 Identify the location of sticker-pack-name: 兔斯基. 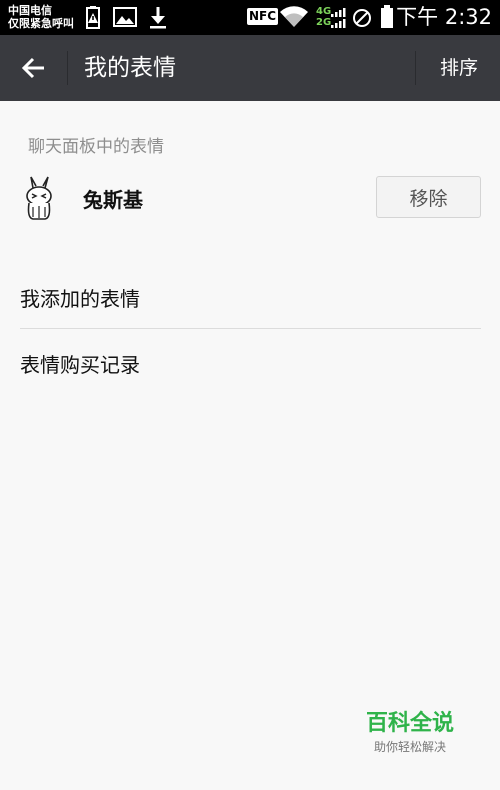
(113, 200).